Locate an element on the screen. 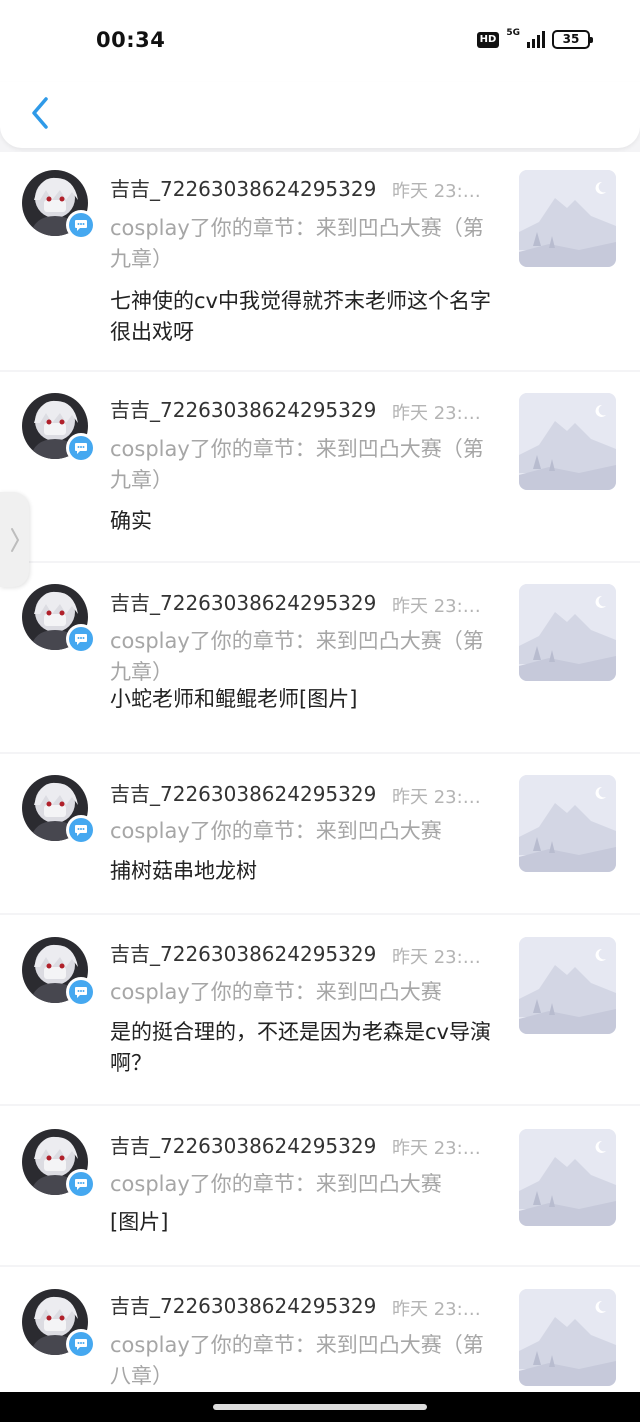 This screenshot has height=1422, width=640. system-navigation-bar is located at coordinates (320, 1407).